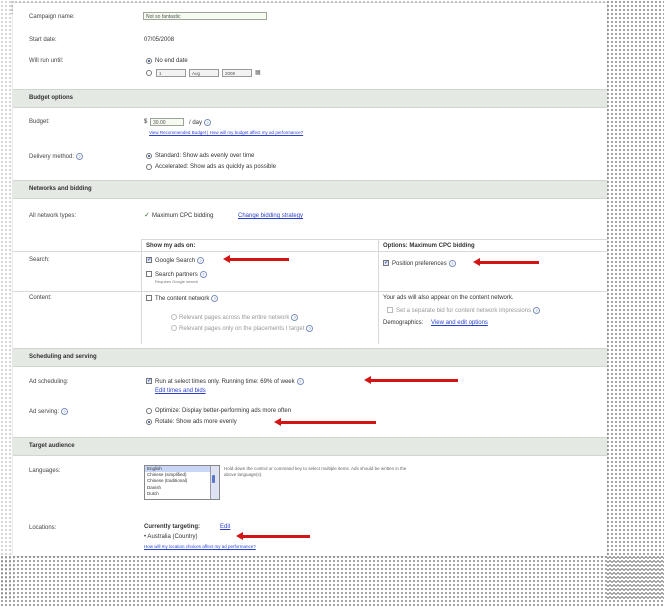  What do you see at coordinates (159, 40) in the screenshot?
I see `start-date-value: 07/05/2008` at bounding box center [159, 40].